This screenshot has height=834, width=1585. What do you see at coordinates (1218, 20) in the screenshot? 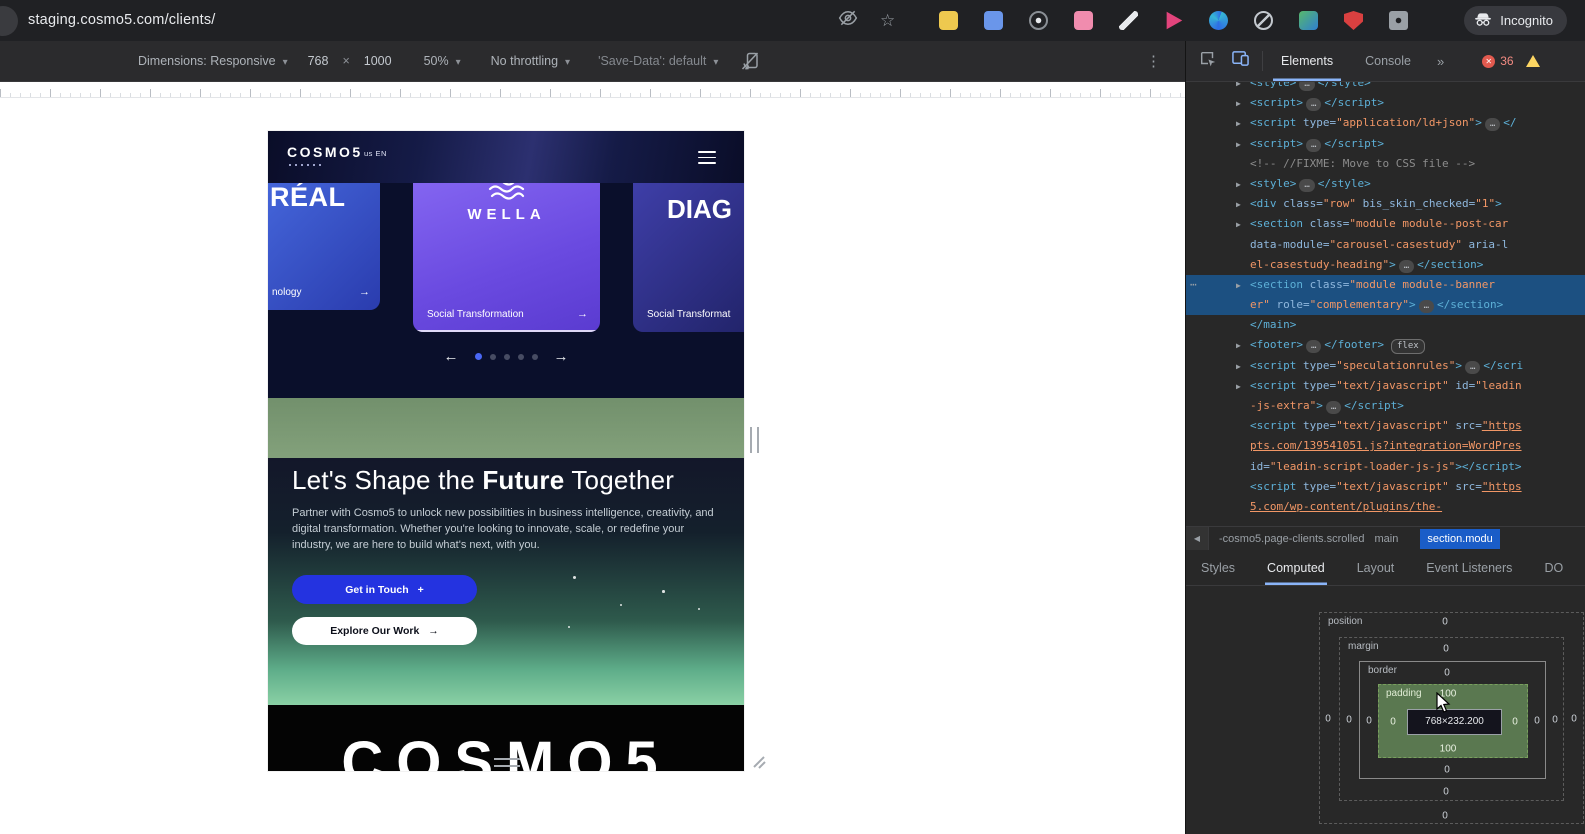
I see `ext-swirl-circle-icon` at bounding box center [1218, 20].